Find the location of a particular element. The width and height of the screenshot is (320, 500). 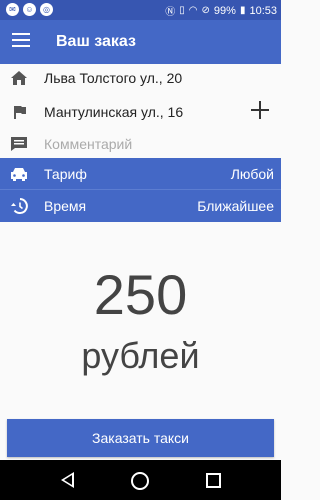

navigation-bar is located at coordinates (140, 480).